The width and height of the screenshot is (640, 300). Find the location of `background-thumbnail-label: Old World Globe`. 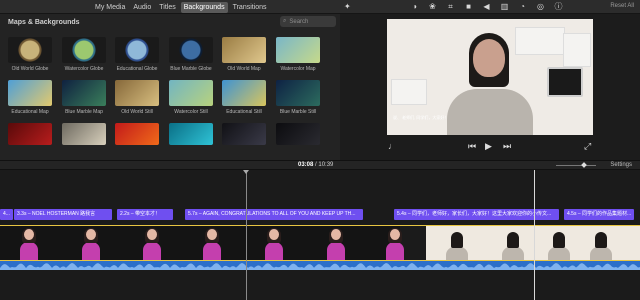

background-thumbnail-label: Old World Globe is located at coordinates (30, 69).